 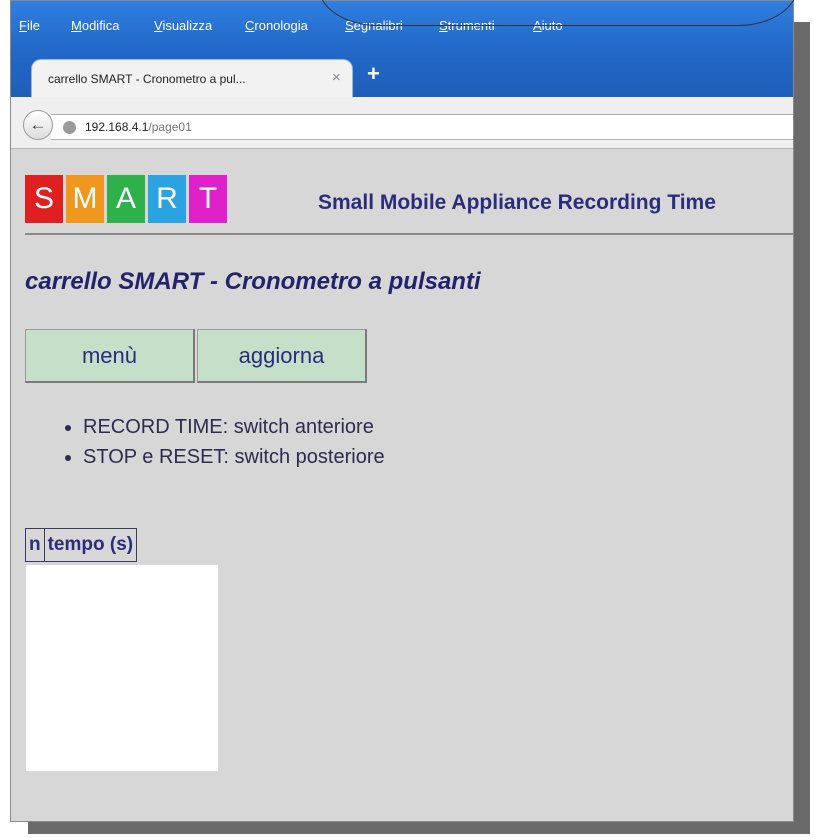 What do you see at coordinates (373, 74) in the screenshot?
I see `new-tab-icon: +` at bounding box center [373, 74].